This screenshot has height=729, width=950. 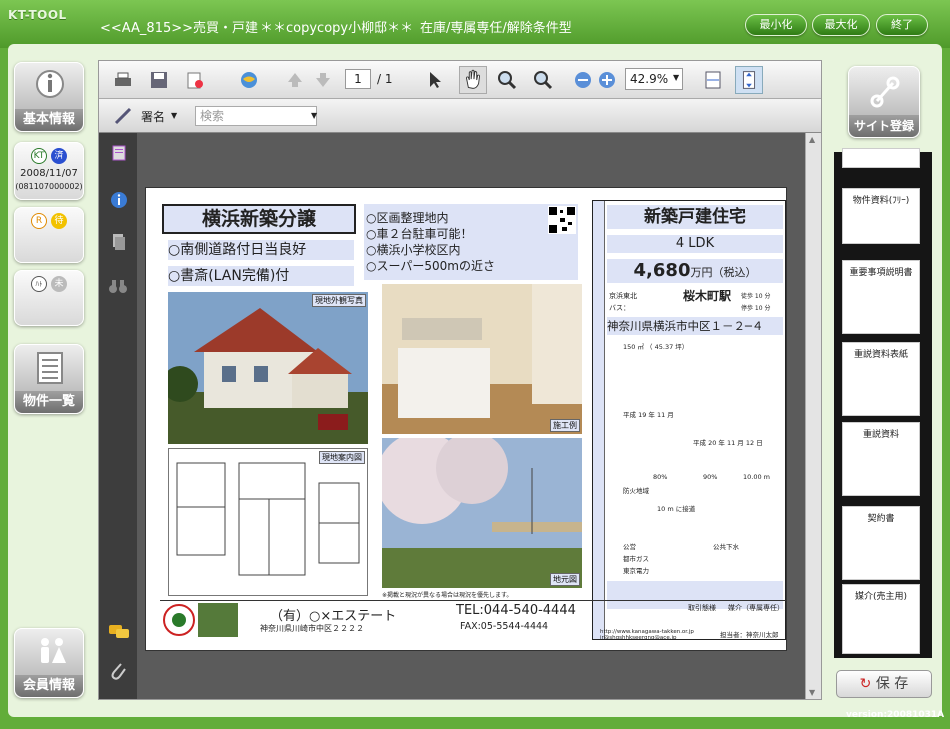 I want to click on dynamic-zoom-icon, so click(x=543, y=80).